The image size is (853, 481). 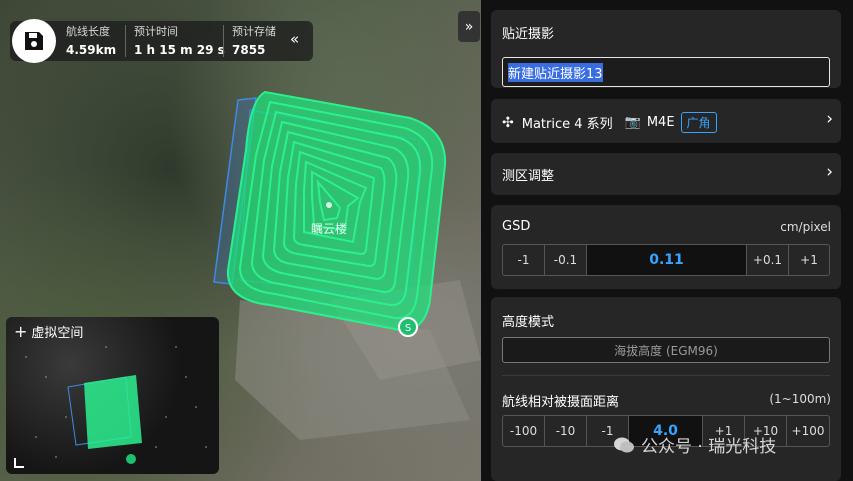 I want to click on virtual-space-title: 虚拟空间, so click(x=57, y=333).